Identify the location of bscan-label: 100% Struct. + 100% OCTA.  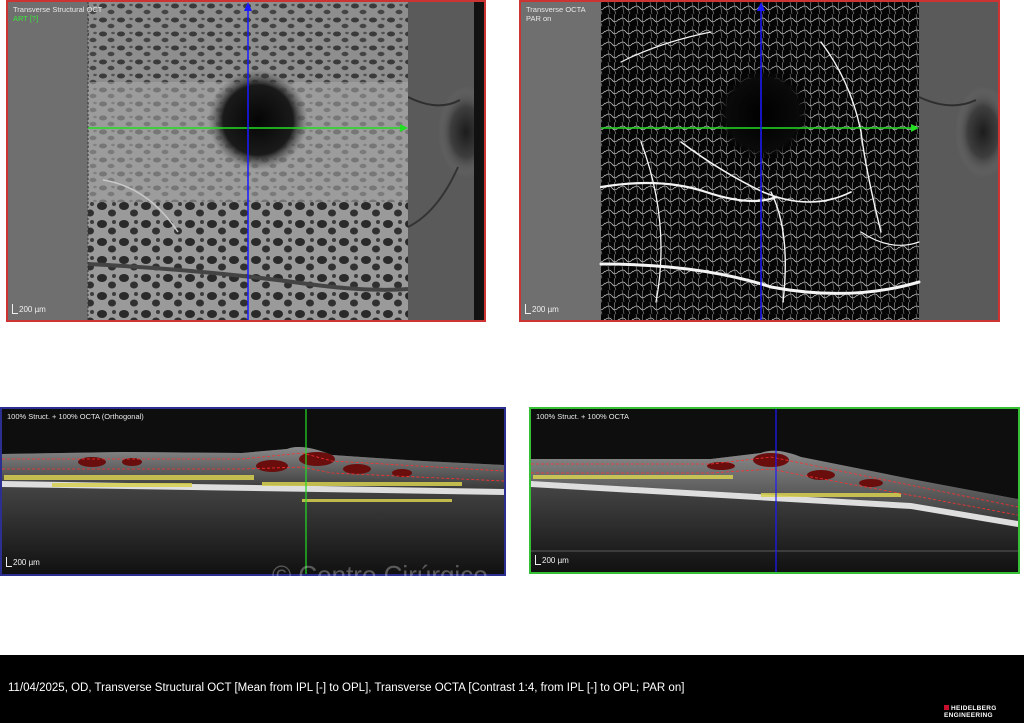
(583, 416).